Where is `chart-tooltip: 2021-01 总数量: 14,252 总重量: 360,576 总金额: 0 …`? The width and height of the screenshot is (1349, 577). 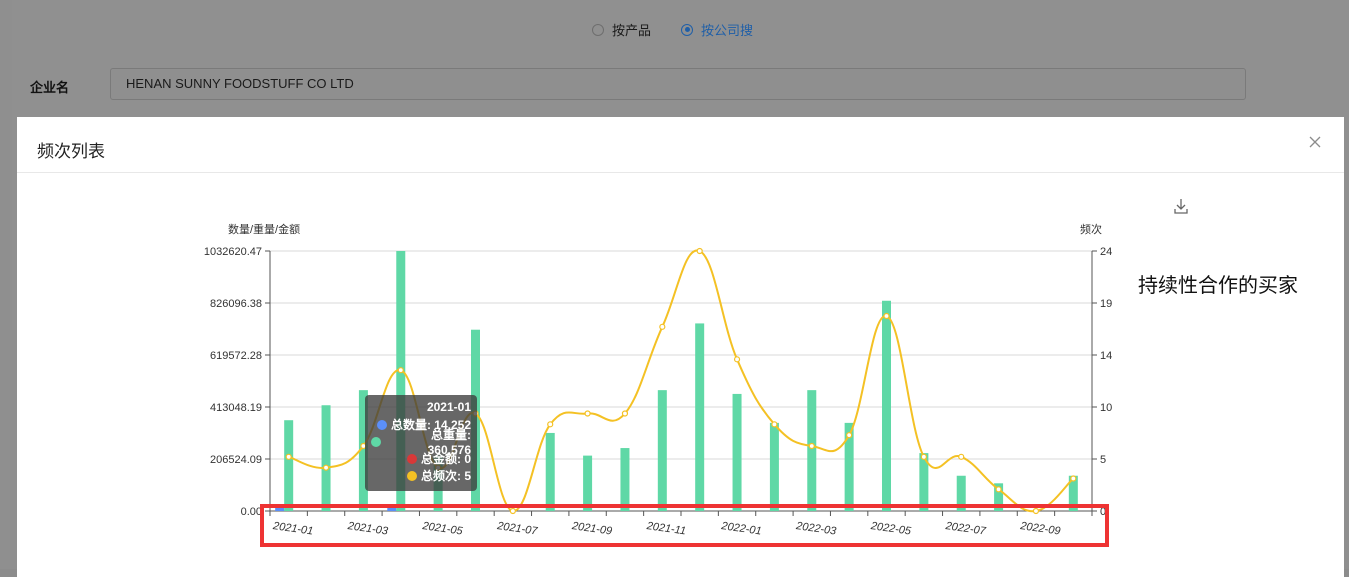 chart-tooltip: 2021-01 总数量: 14,252 总重量: 360,576 总金额: 0 … is located at coordinates (421, 443).